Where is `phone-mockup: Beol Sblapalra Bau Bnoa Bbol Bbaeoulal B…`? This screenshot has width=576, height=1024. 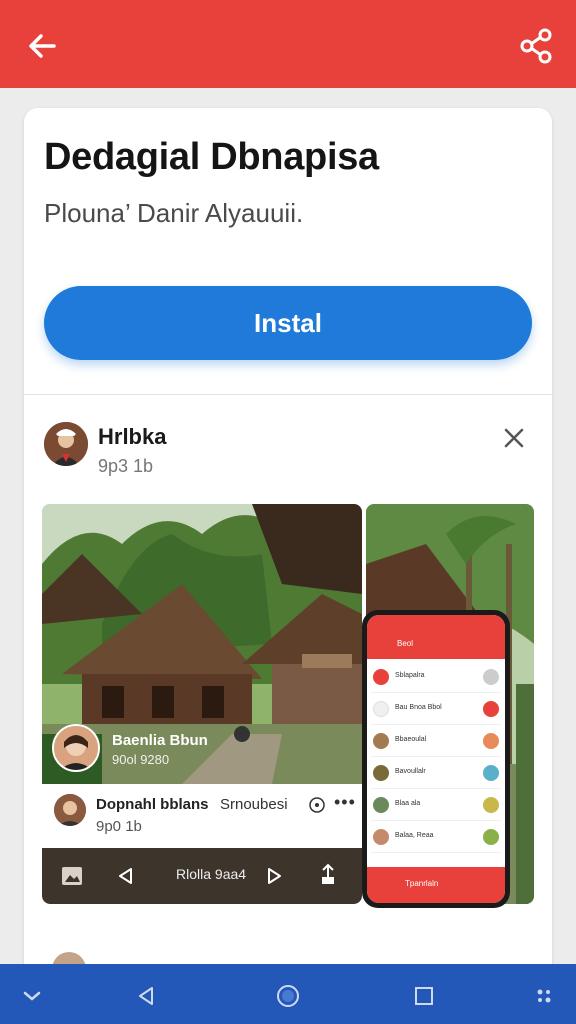 phone-mockup: Beol Sblapalra Bau Bnoa Bbol Bbaeoulal B… is located at coordinates (436, 759).